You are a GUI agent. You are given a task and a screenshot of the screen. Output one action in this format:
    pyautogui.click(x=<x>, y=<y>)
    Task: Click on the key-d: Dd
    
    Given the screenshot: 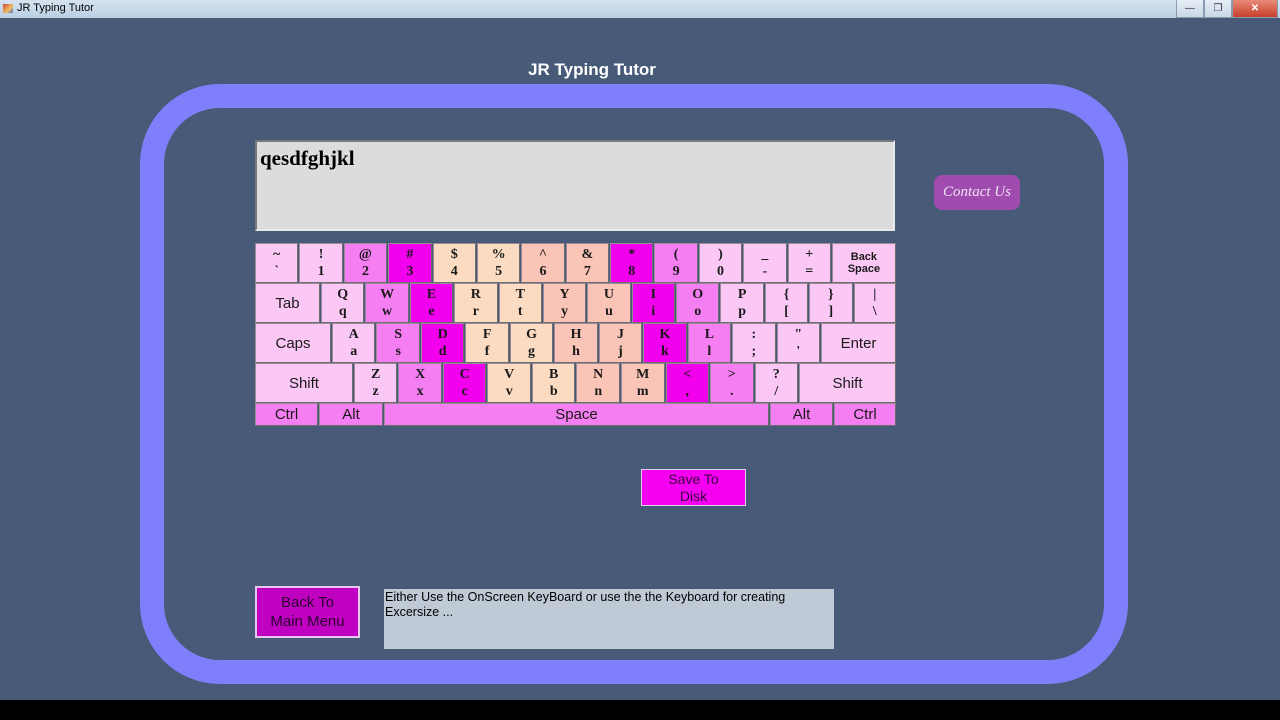 What is the action you would take?
    pyautogui.click(x=442, y=343)
    